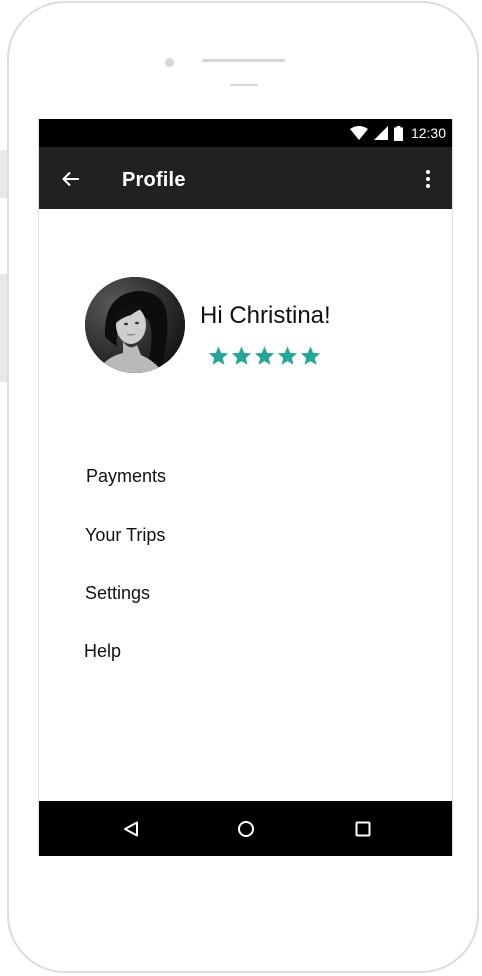 Image resolution: width=482 pixels, height=976 pixels. I want to click on system-nav-bar, so click(245, 828).